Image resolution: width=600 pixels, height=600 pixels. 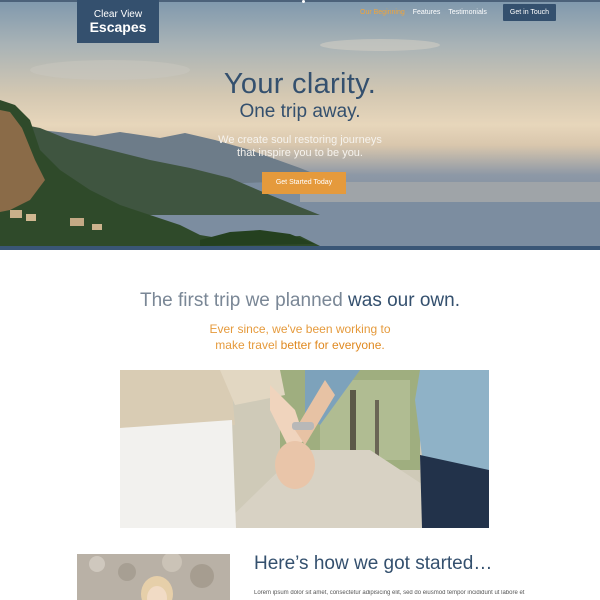 I want to click on founder-photo, so click(x=153, y=577).